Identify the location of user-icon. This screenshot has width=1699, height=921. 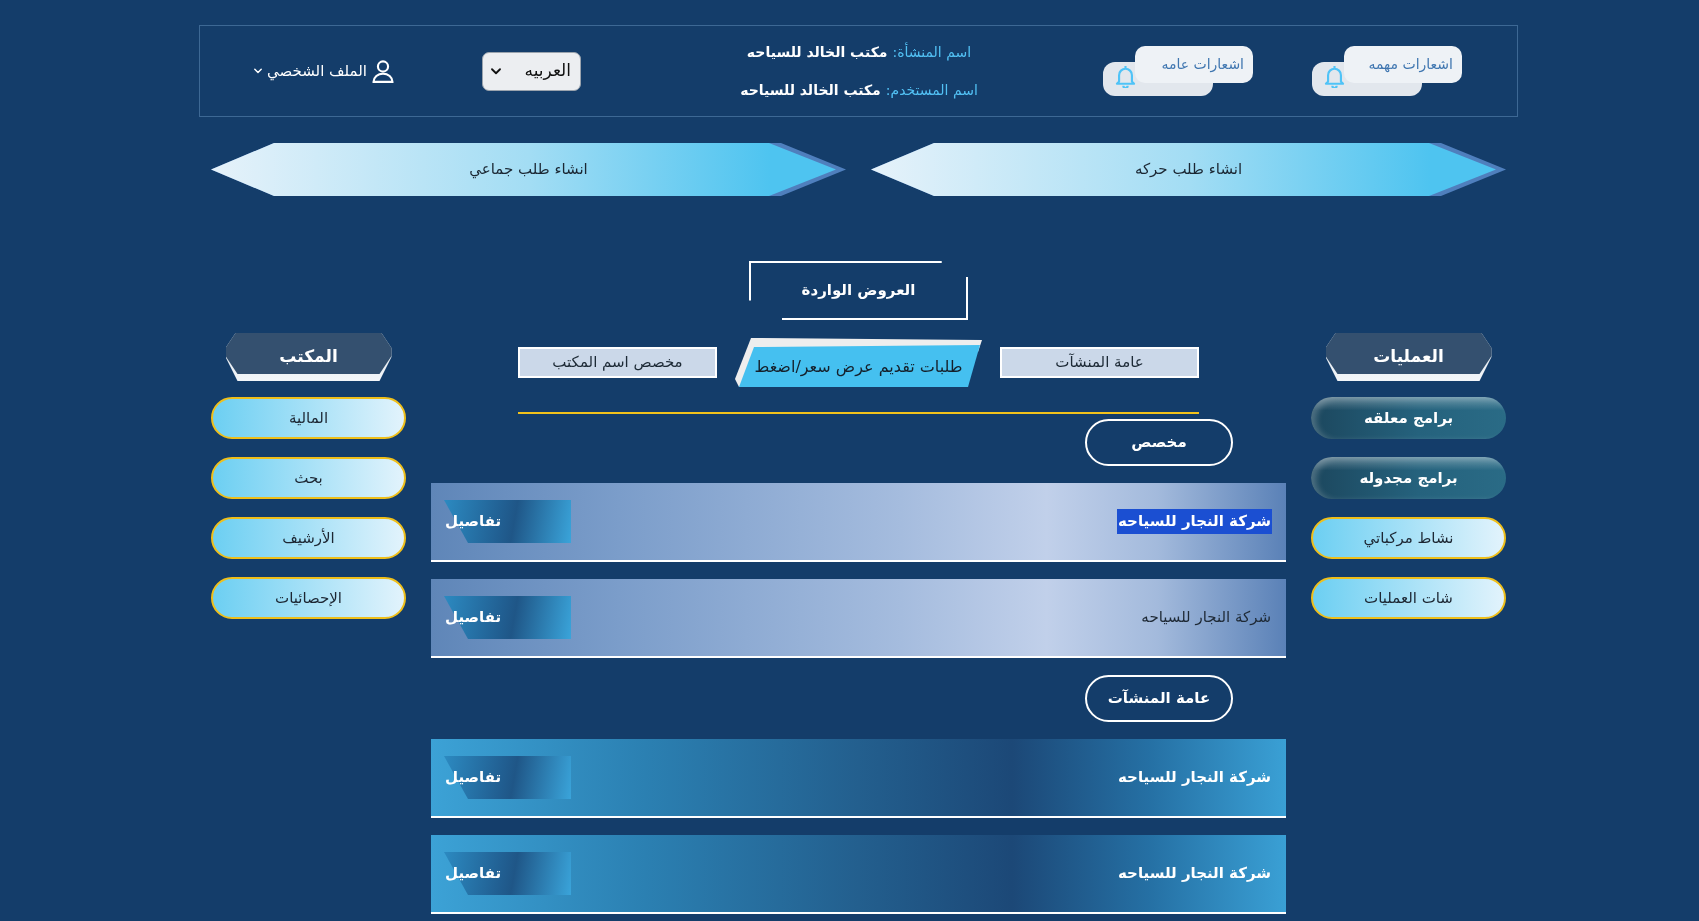
(383, 71).